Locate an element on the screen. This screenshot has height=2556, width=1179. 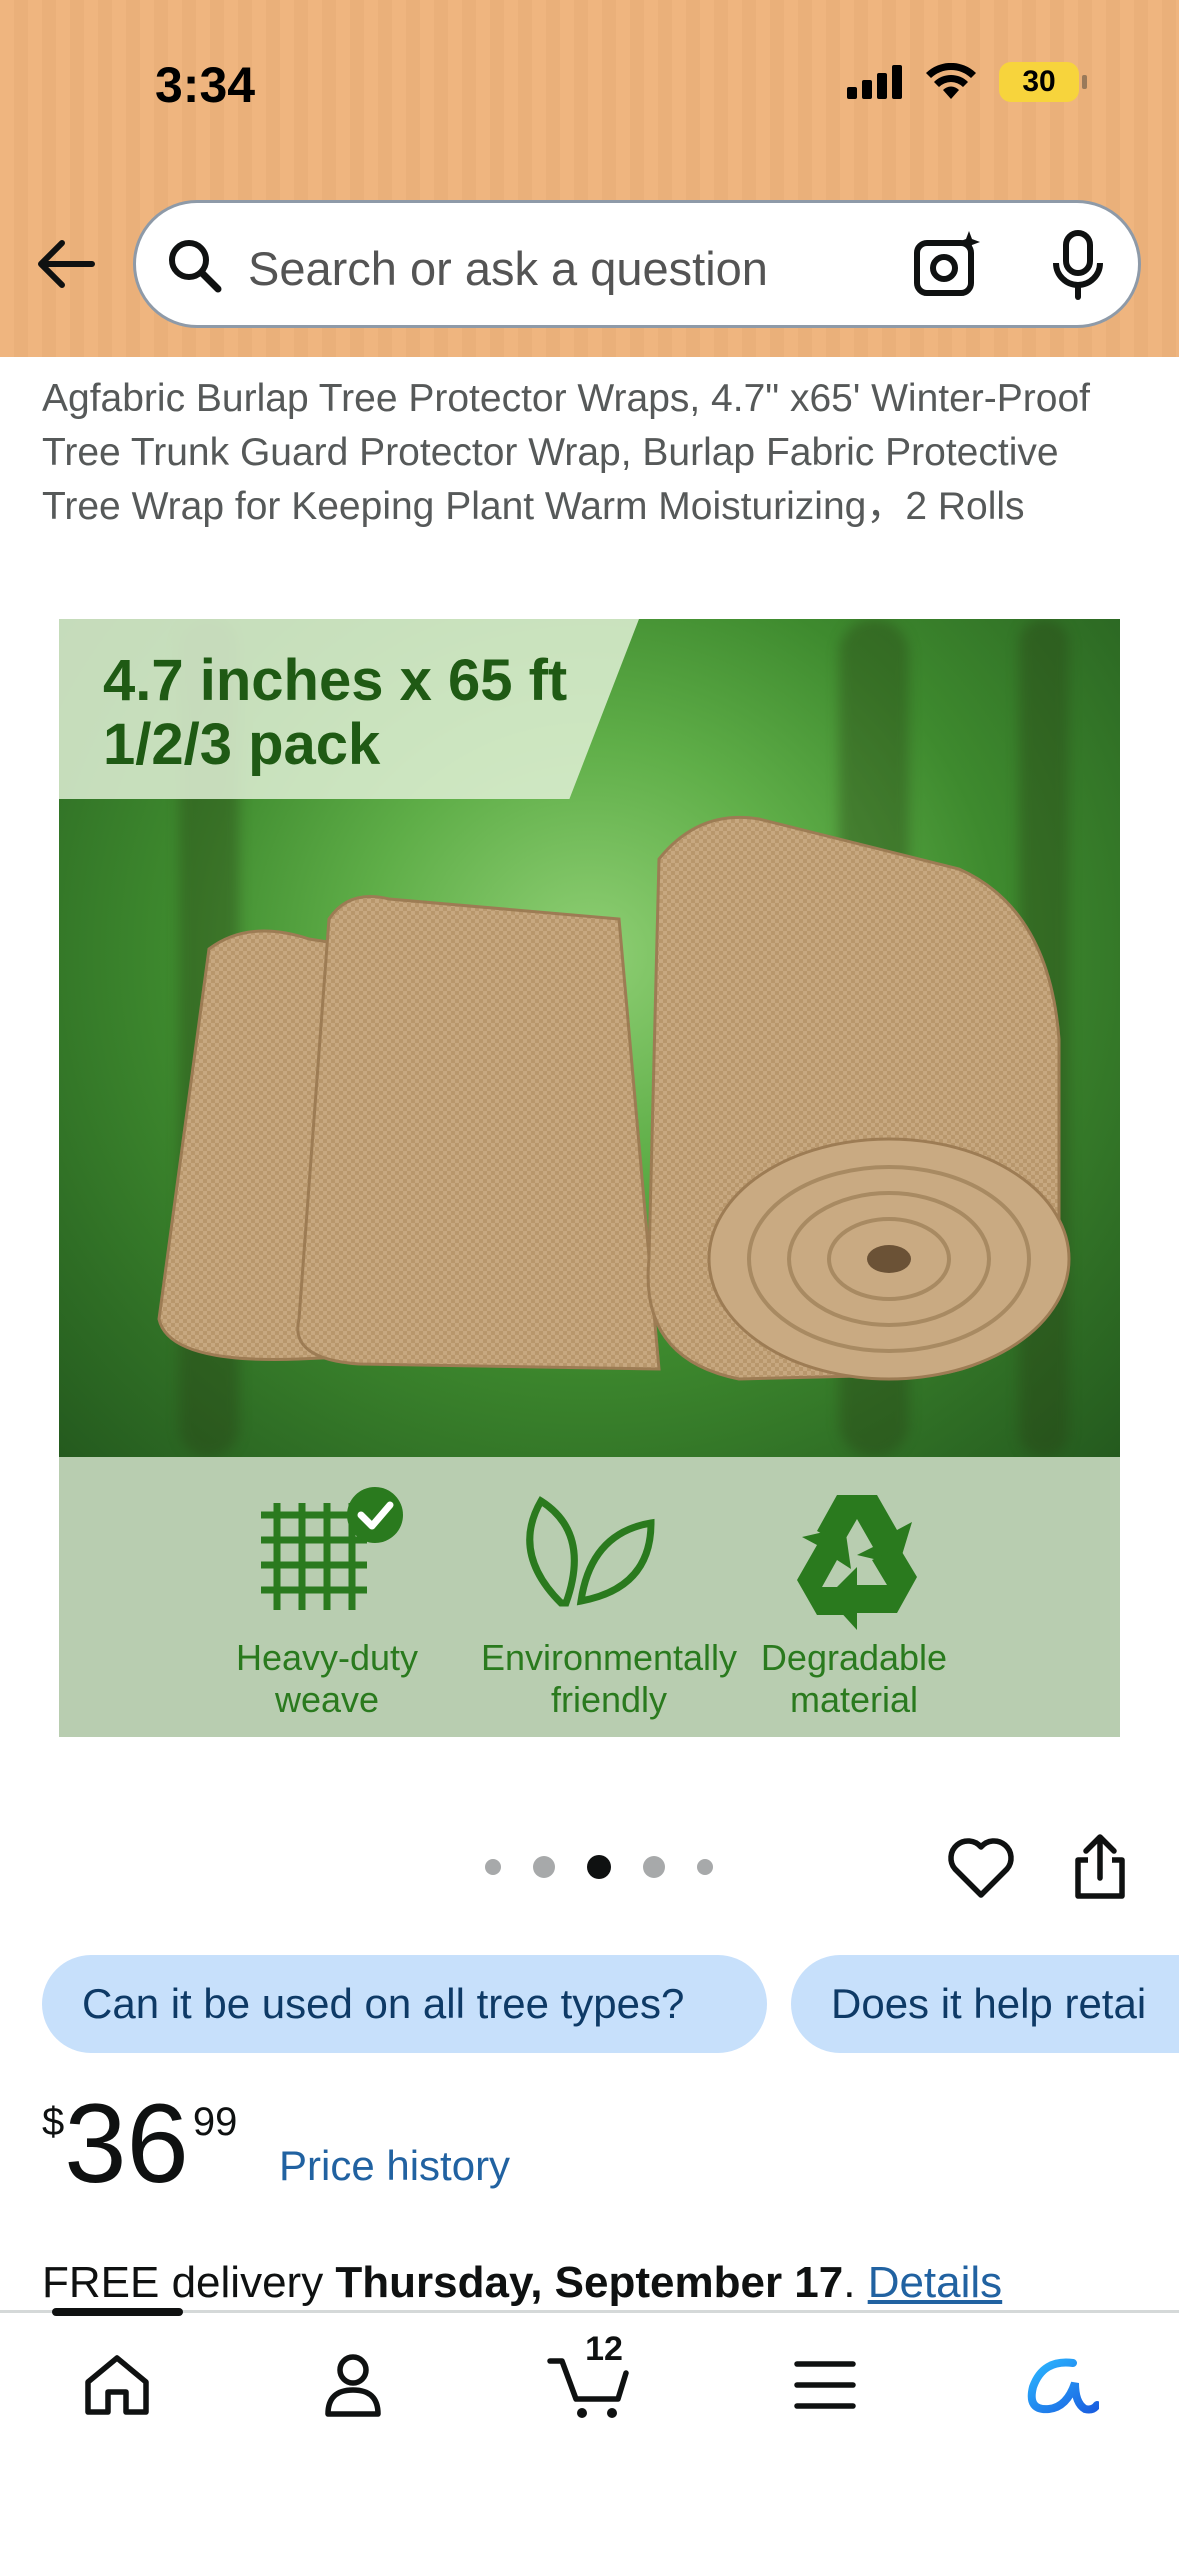
price: $ 36 99 is located at coordinates (139, 2144).